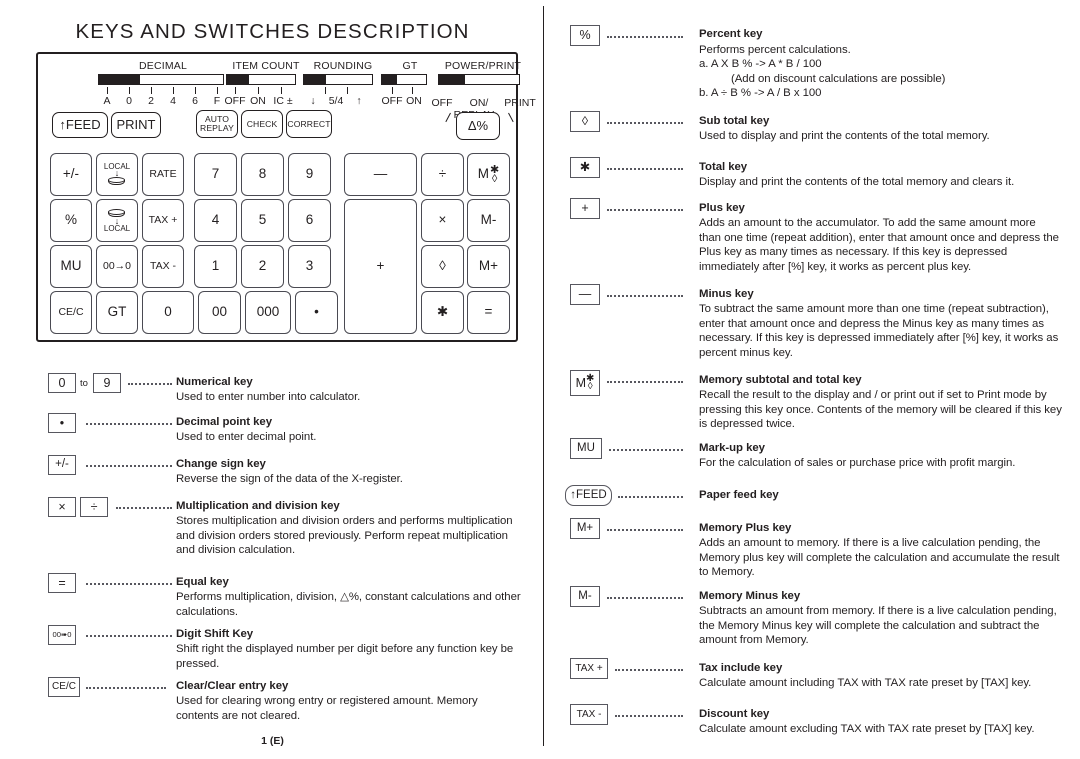  Describe the element at coordinates (585, 383) in the screenshot. I see `key-icon-memory-subtotal-total: M ✱ ◊` at that location.